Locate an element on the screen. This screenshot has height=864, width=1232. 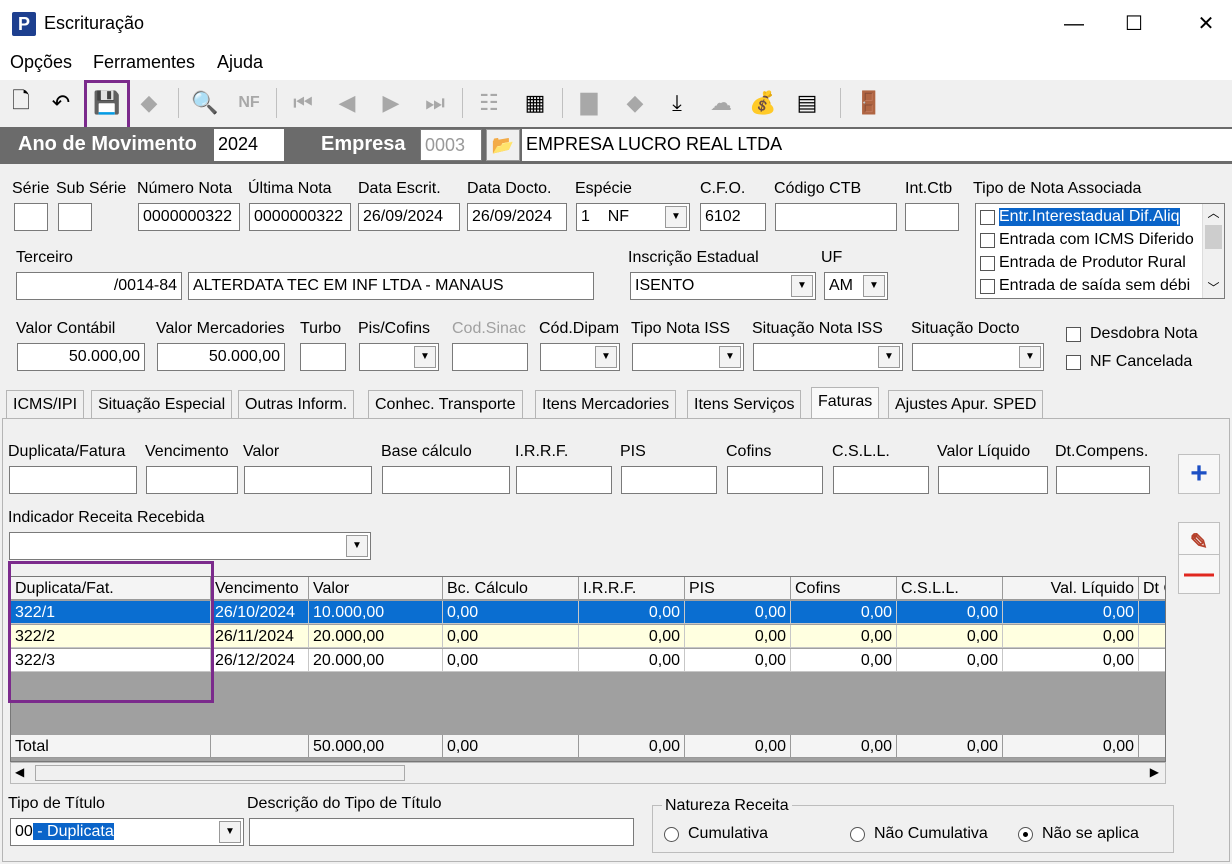
nf-cancelada-checkbox: NF Cancelada is located at coordinates (1129, 362).